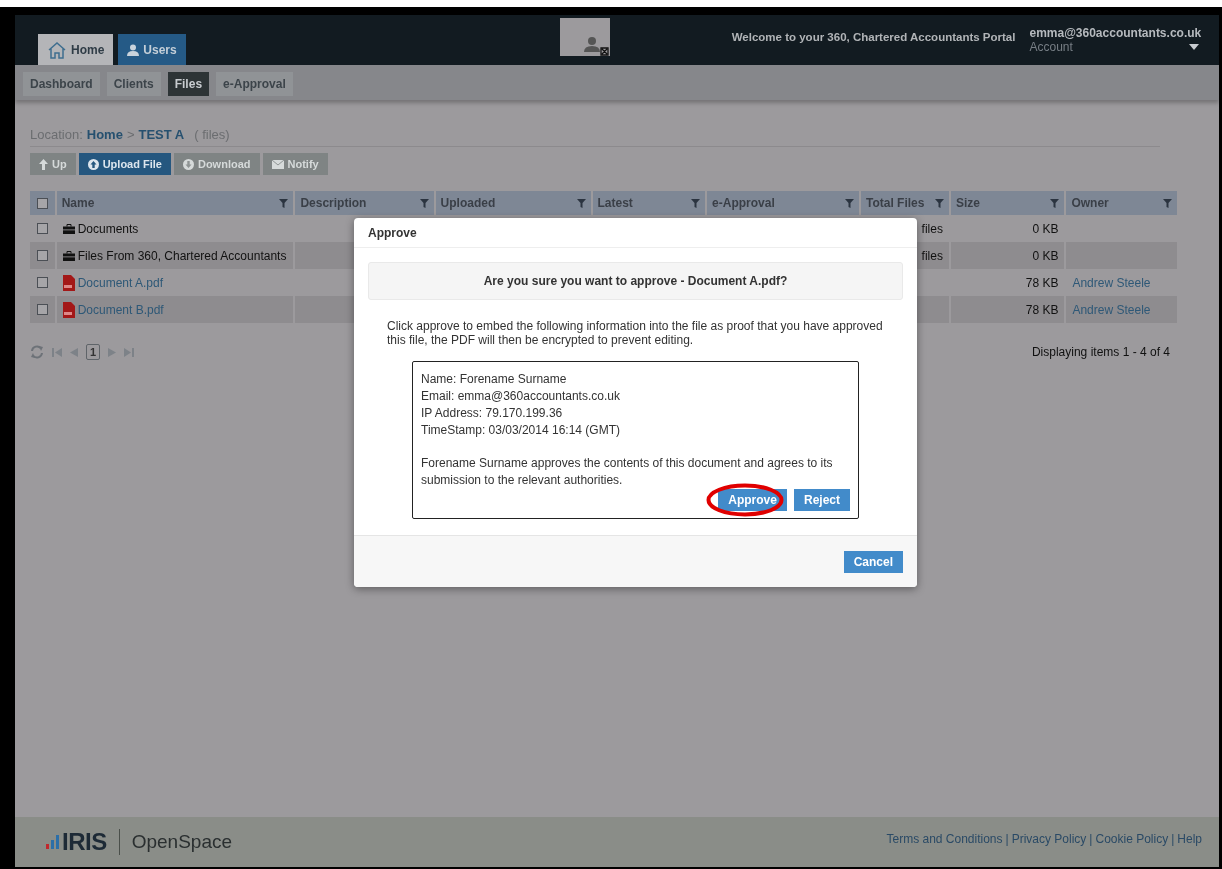 This screenshot has width=1222, height=869. What do you see at coordinates (43, 164) in the screenshot?
I see `up-arrow-icon` at bounding box center [43, 164].